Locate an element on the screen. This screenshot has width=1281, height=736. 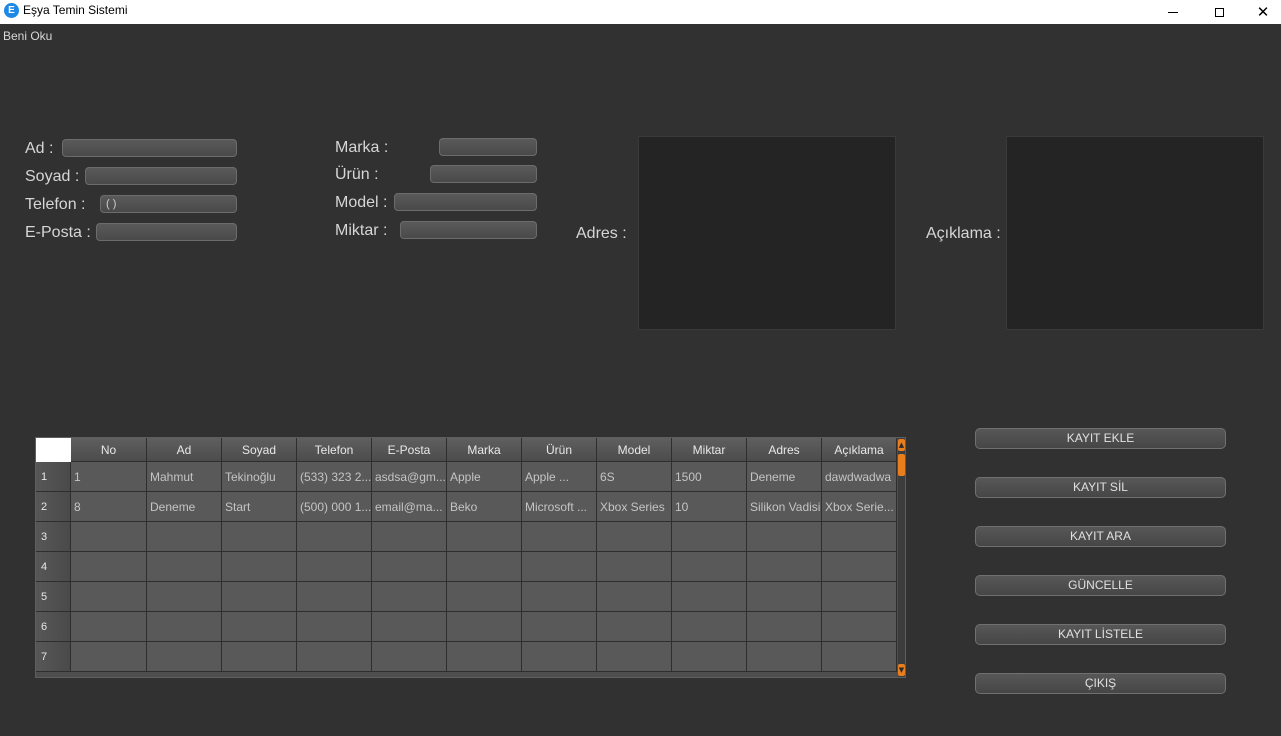
row-header: 6 is located at coordinates (53, 627).